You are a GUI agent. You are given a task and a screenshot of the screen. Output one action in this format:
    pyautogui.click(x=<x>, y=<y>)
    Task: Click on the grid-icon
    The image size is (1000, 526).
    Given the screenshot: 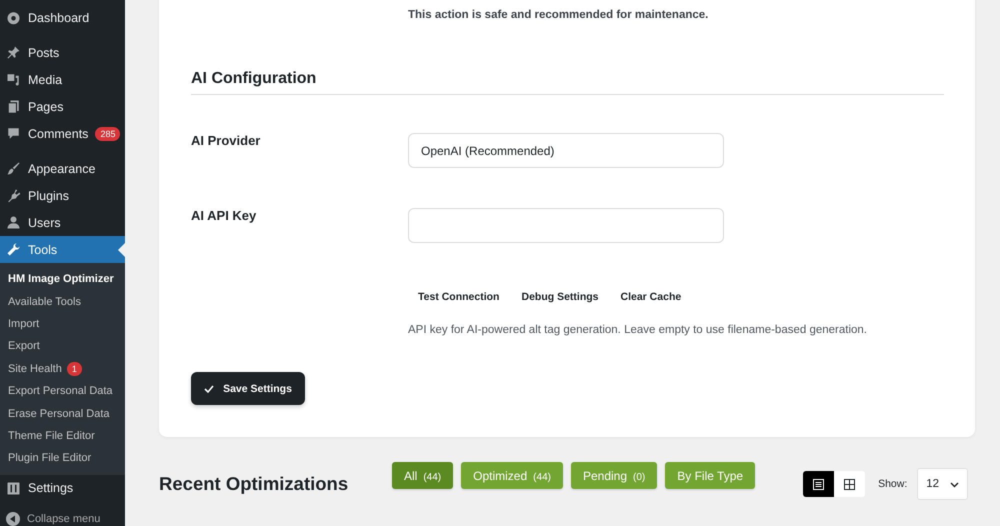 What is the action you would take?
    pyautogui.click(x=849, y=484)
    